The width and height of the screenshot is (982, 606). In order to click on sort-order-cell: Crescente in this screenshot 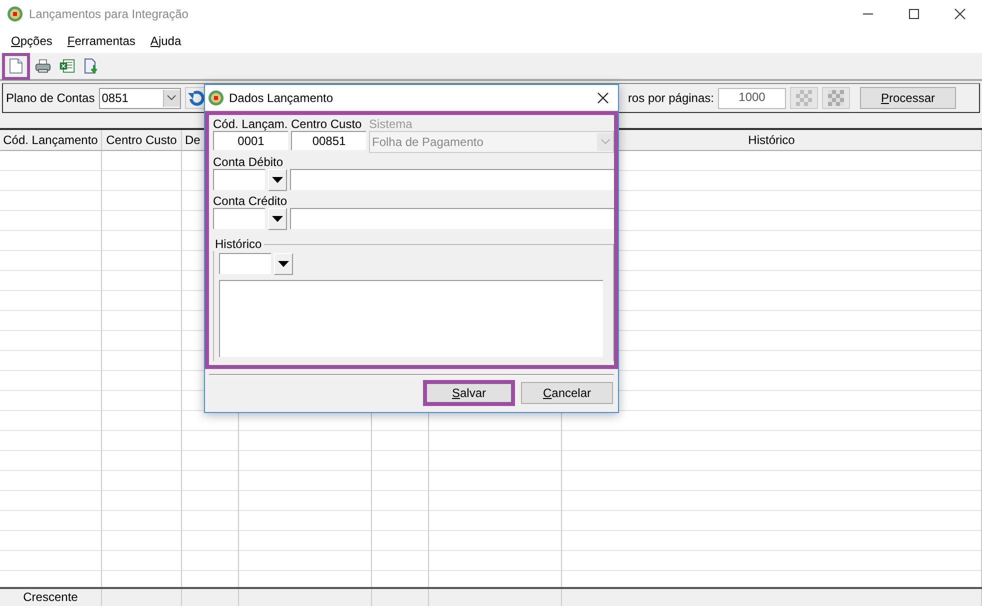, I will do `click(51, 597)`.